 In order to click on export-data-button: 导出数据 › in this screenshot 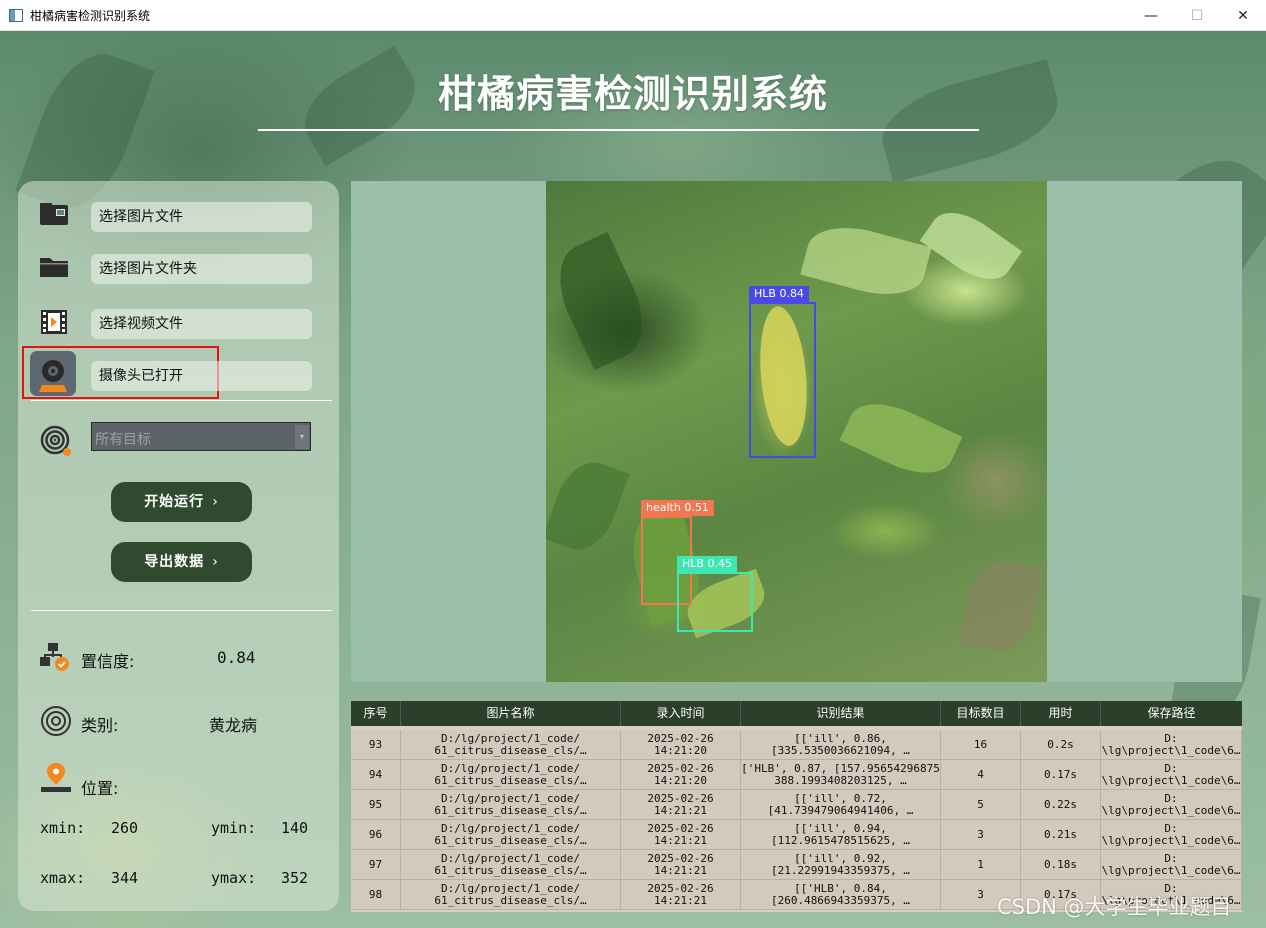, I will do `click(181, 562)`.